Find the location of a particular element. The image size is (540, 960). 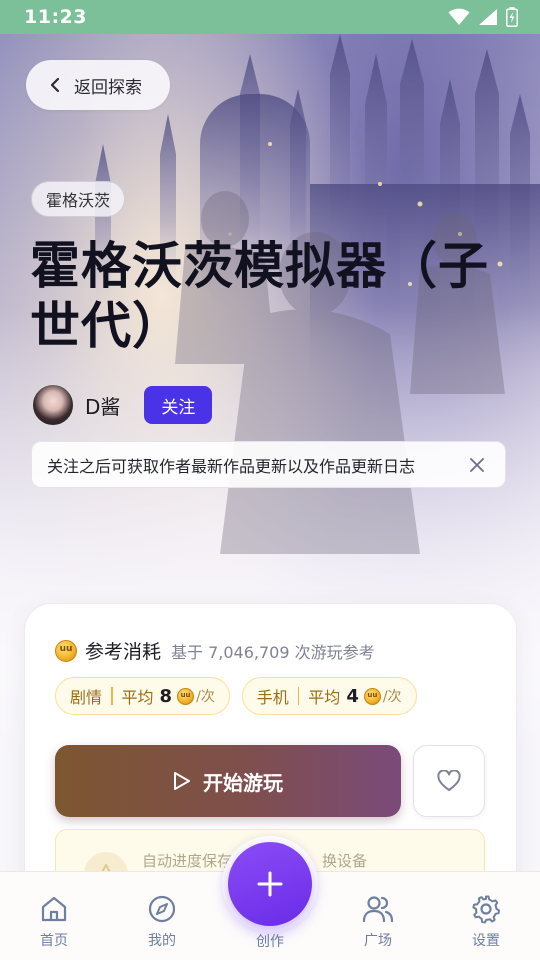

author-name: D酱 is located at coordinates (102, 405).